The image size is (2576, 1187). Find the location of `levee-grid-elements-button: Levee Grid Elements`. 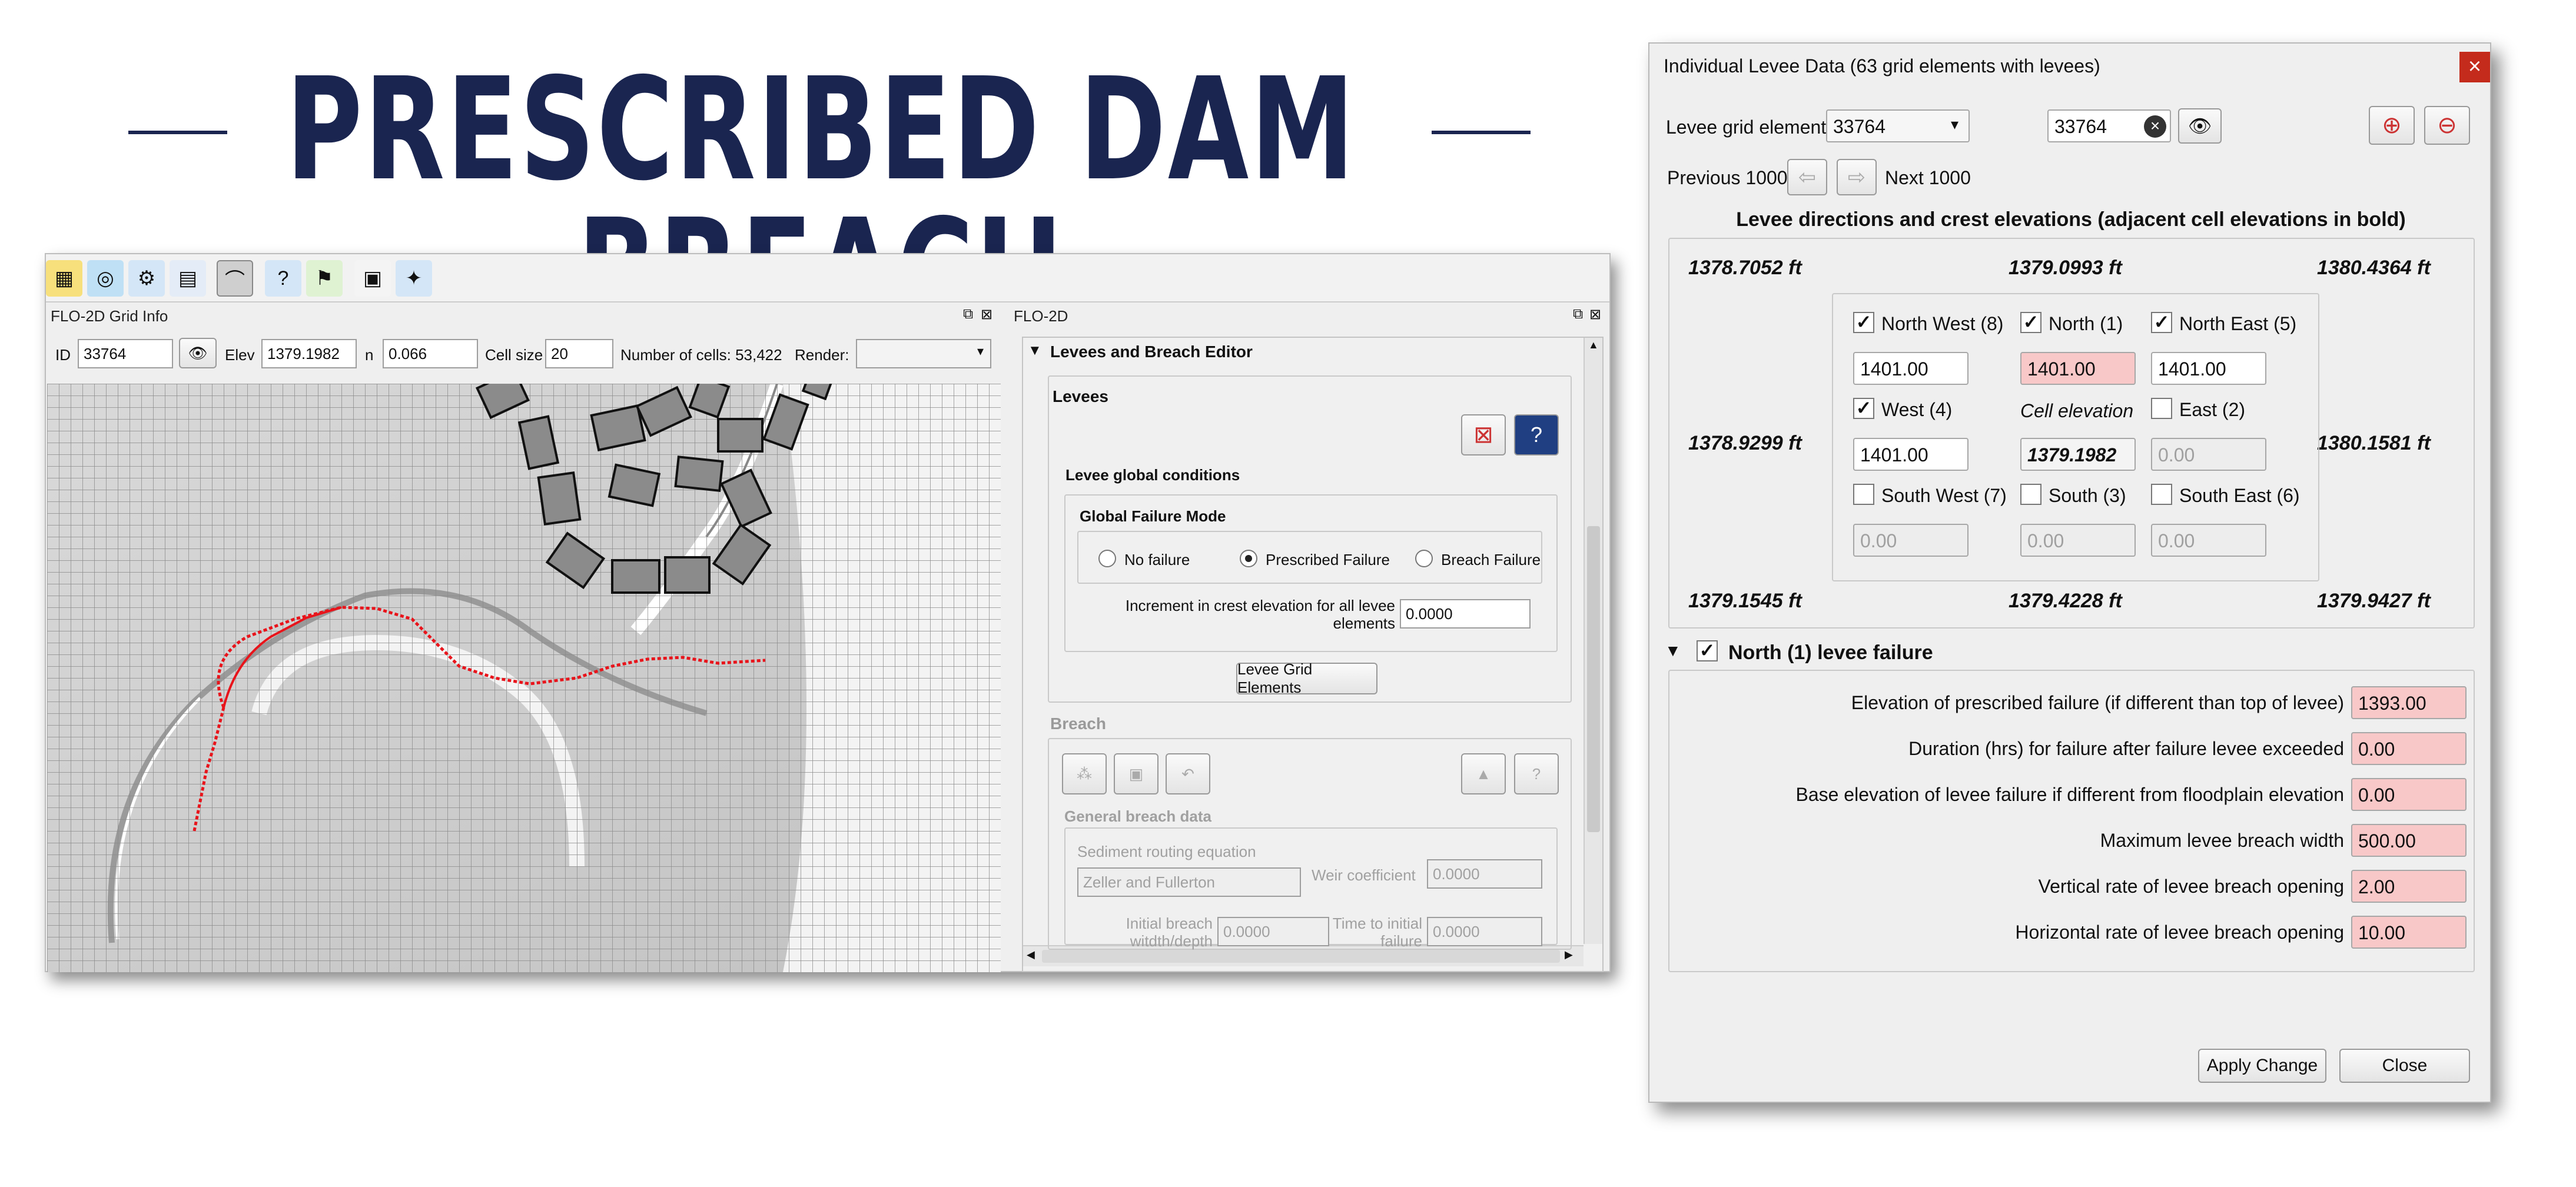

levee-grid-elements-button: Levee Grid Elements is located at coordinates (1306, 678).